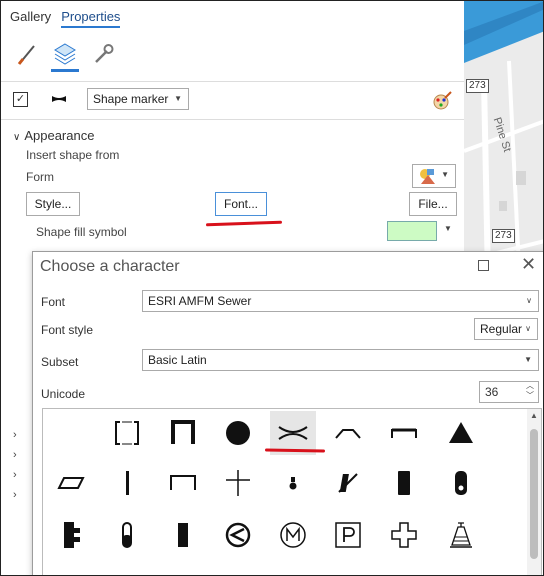 The height and width of the screenshot is (576, 544). I want to click on font-label: Font, so click(53, 302).